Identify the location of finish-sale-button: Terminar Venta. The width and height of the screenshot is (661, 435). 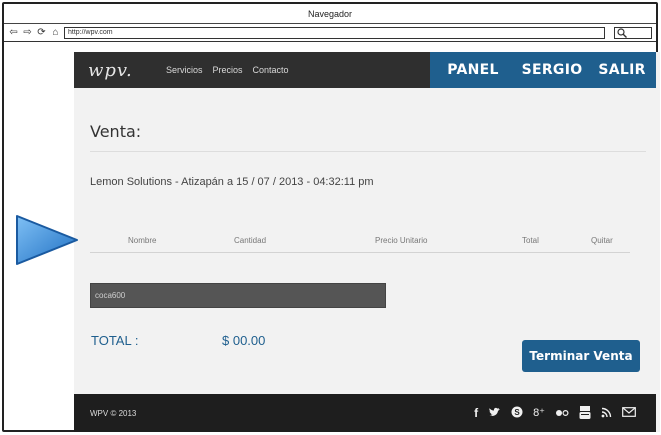
(581, 356).